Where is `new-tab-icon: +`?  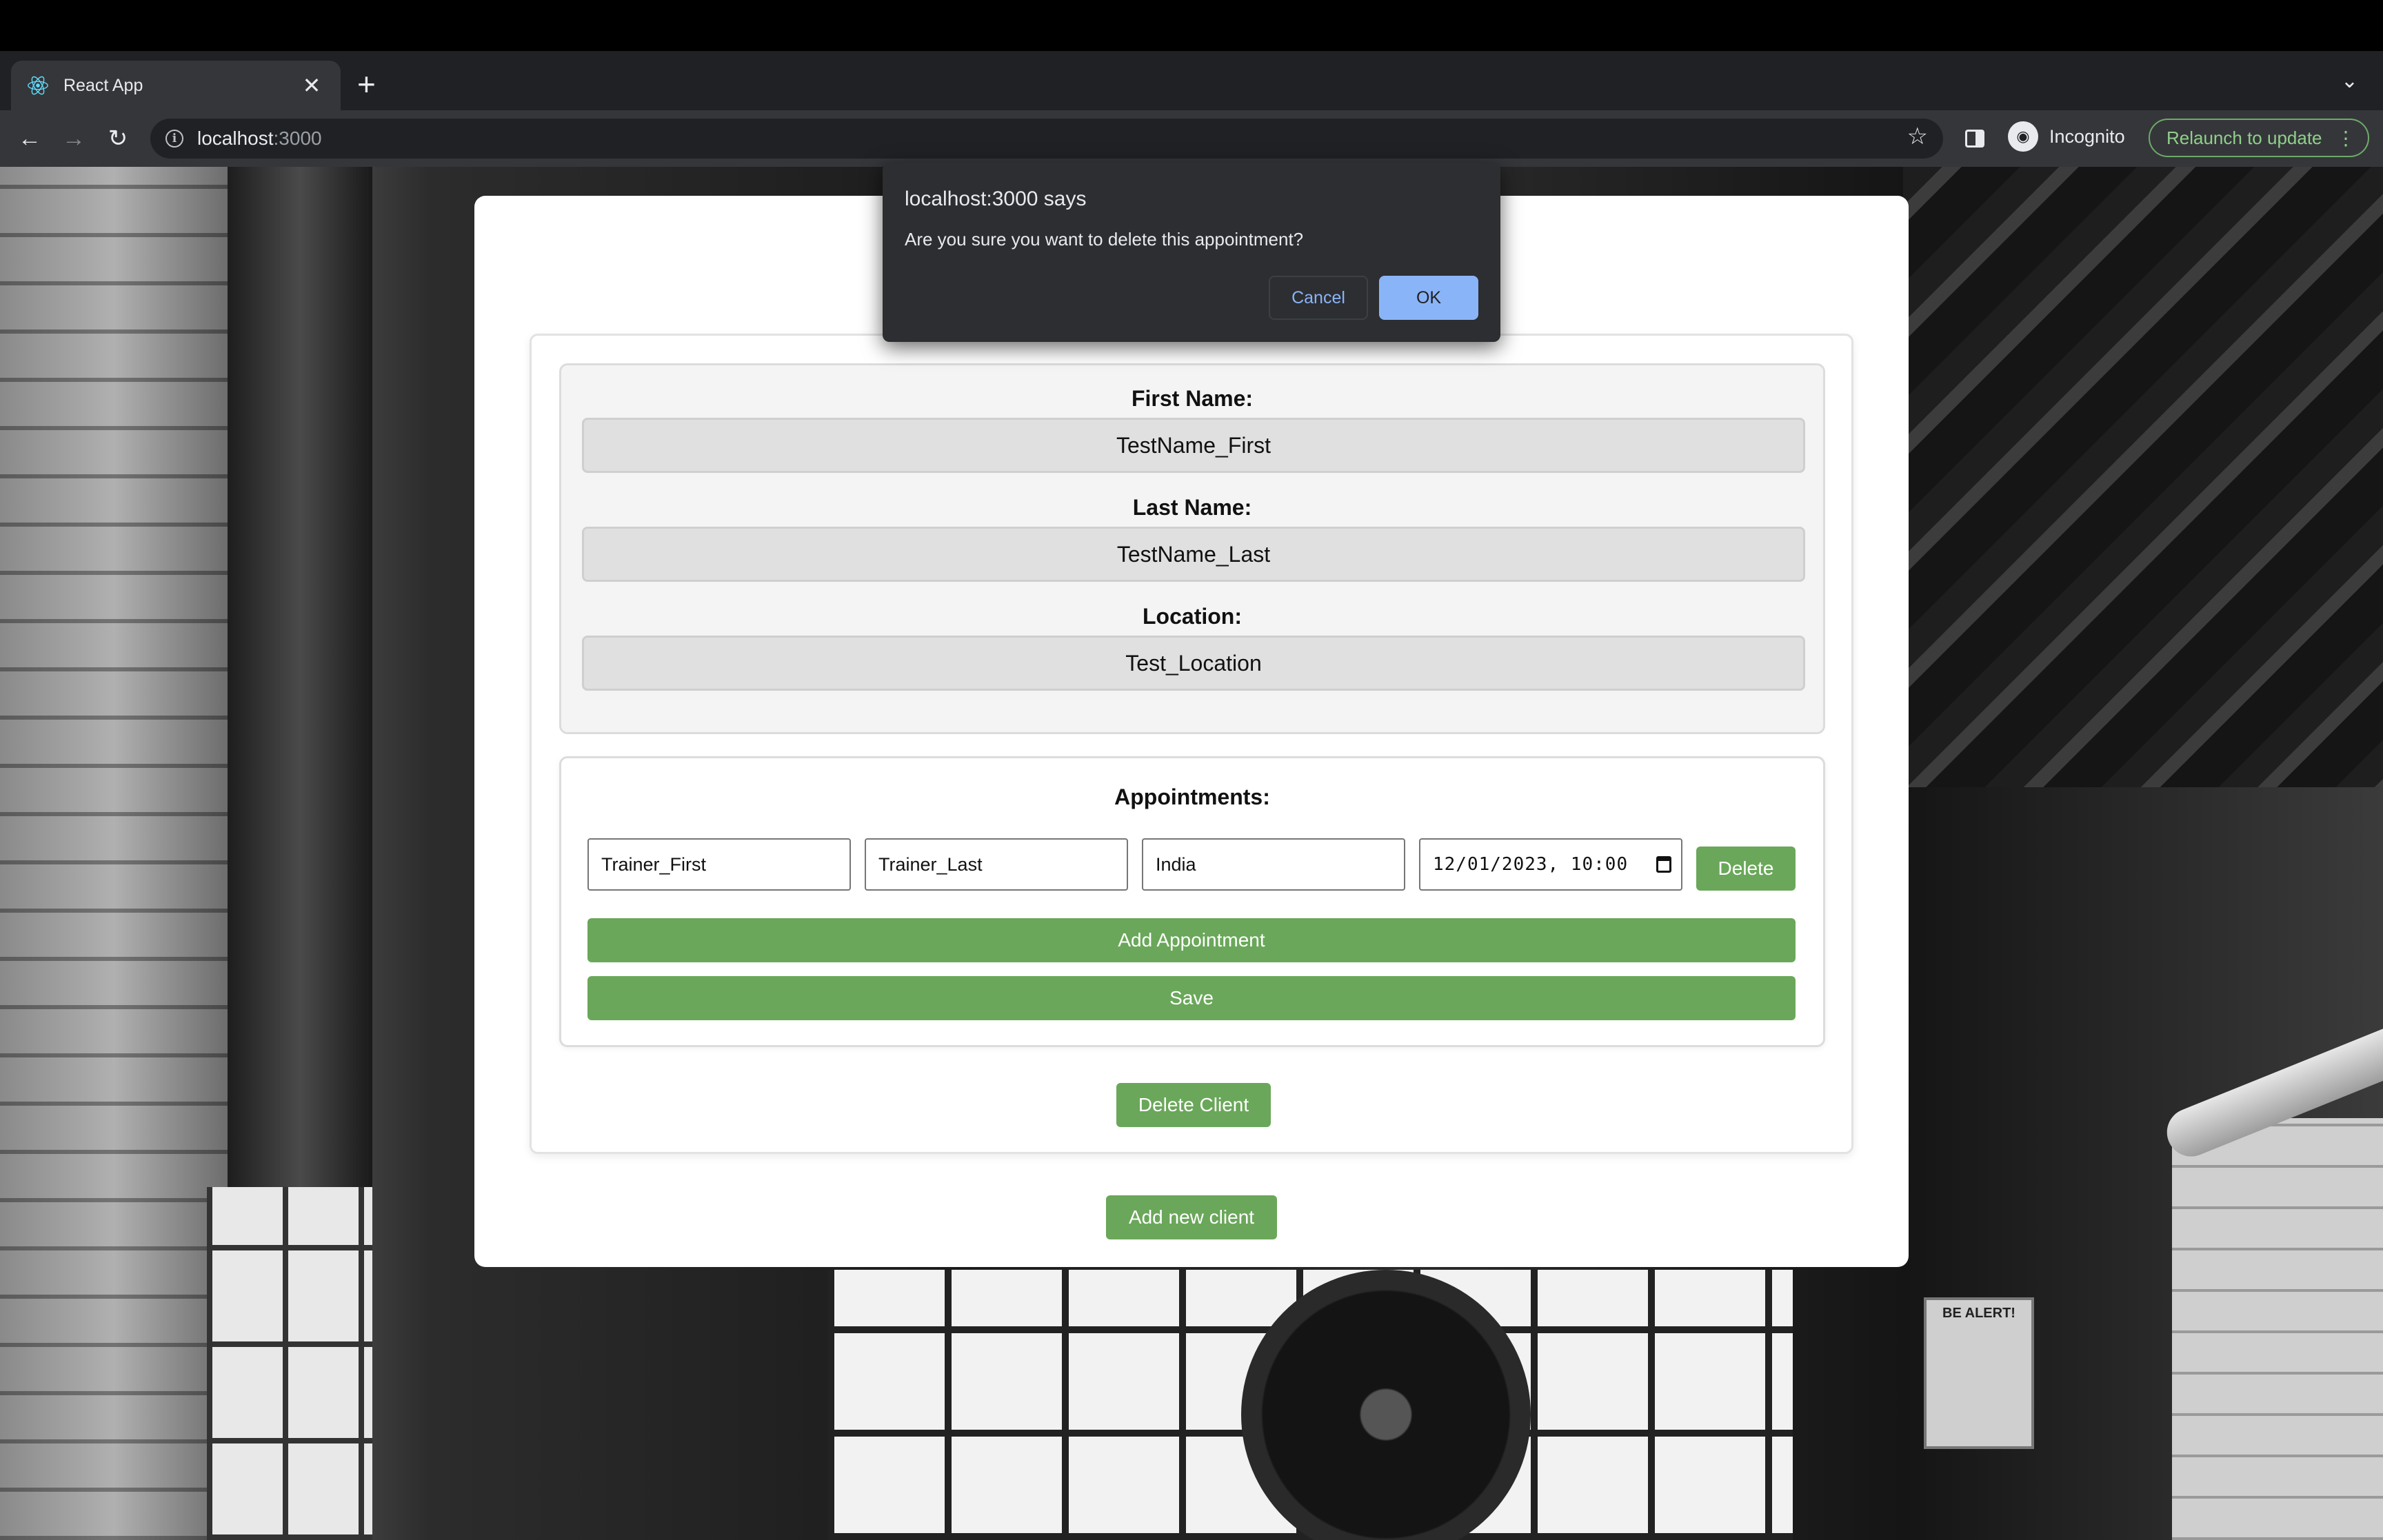
new-tab-icon: + is located at coordinates (366, 85).